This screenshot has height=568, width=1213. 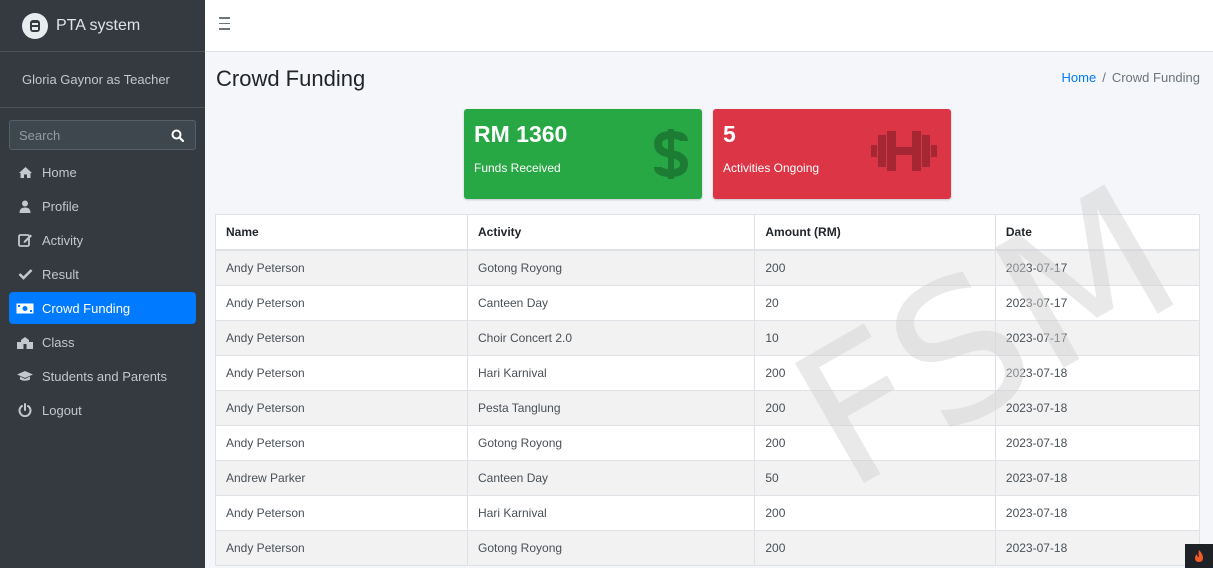 What do you see at coordinates (729, 134) in the screenshot?
I see `activities-ongoing-value: 5` at bounding box center [729, 134].